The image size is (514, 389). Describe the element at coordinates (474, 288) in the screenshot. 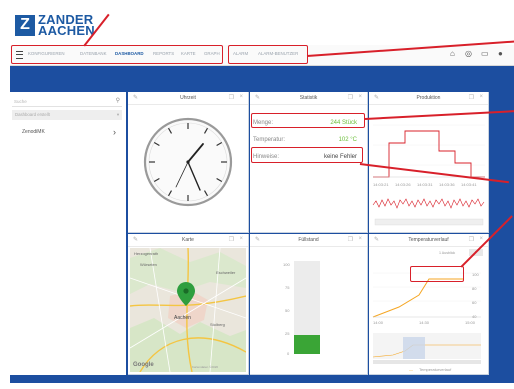

I see `y-tick-label: 80` at that location.